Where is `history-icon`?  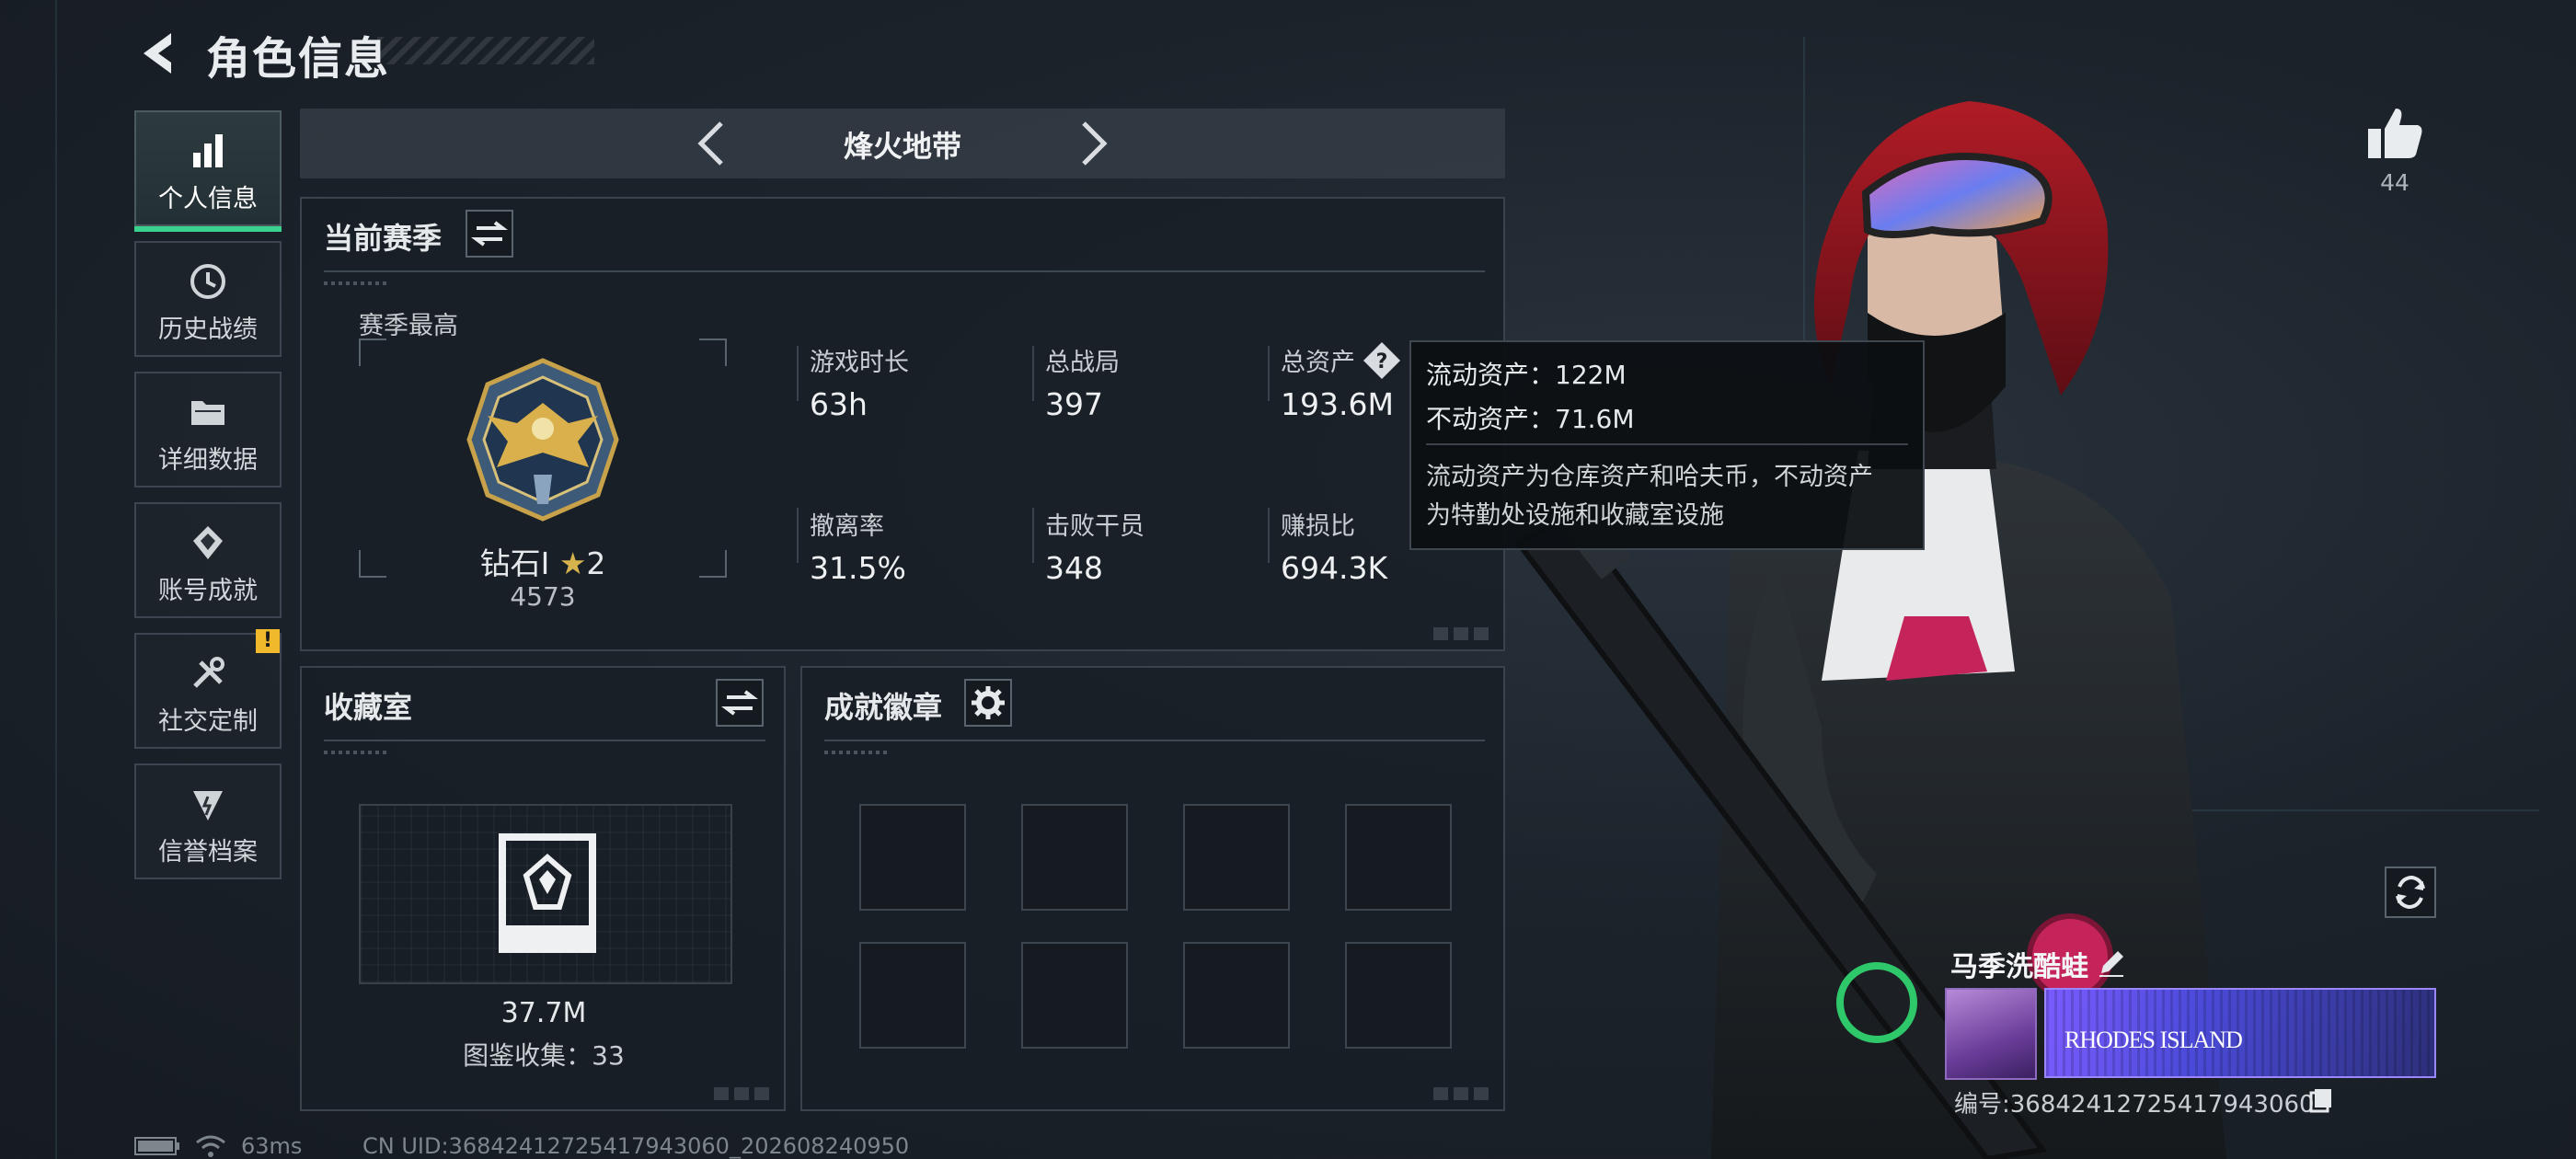 history-icon is located at coordinates (207, 281).